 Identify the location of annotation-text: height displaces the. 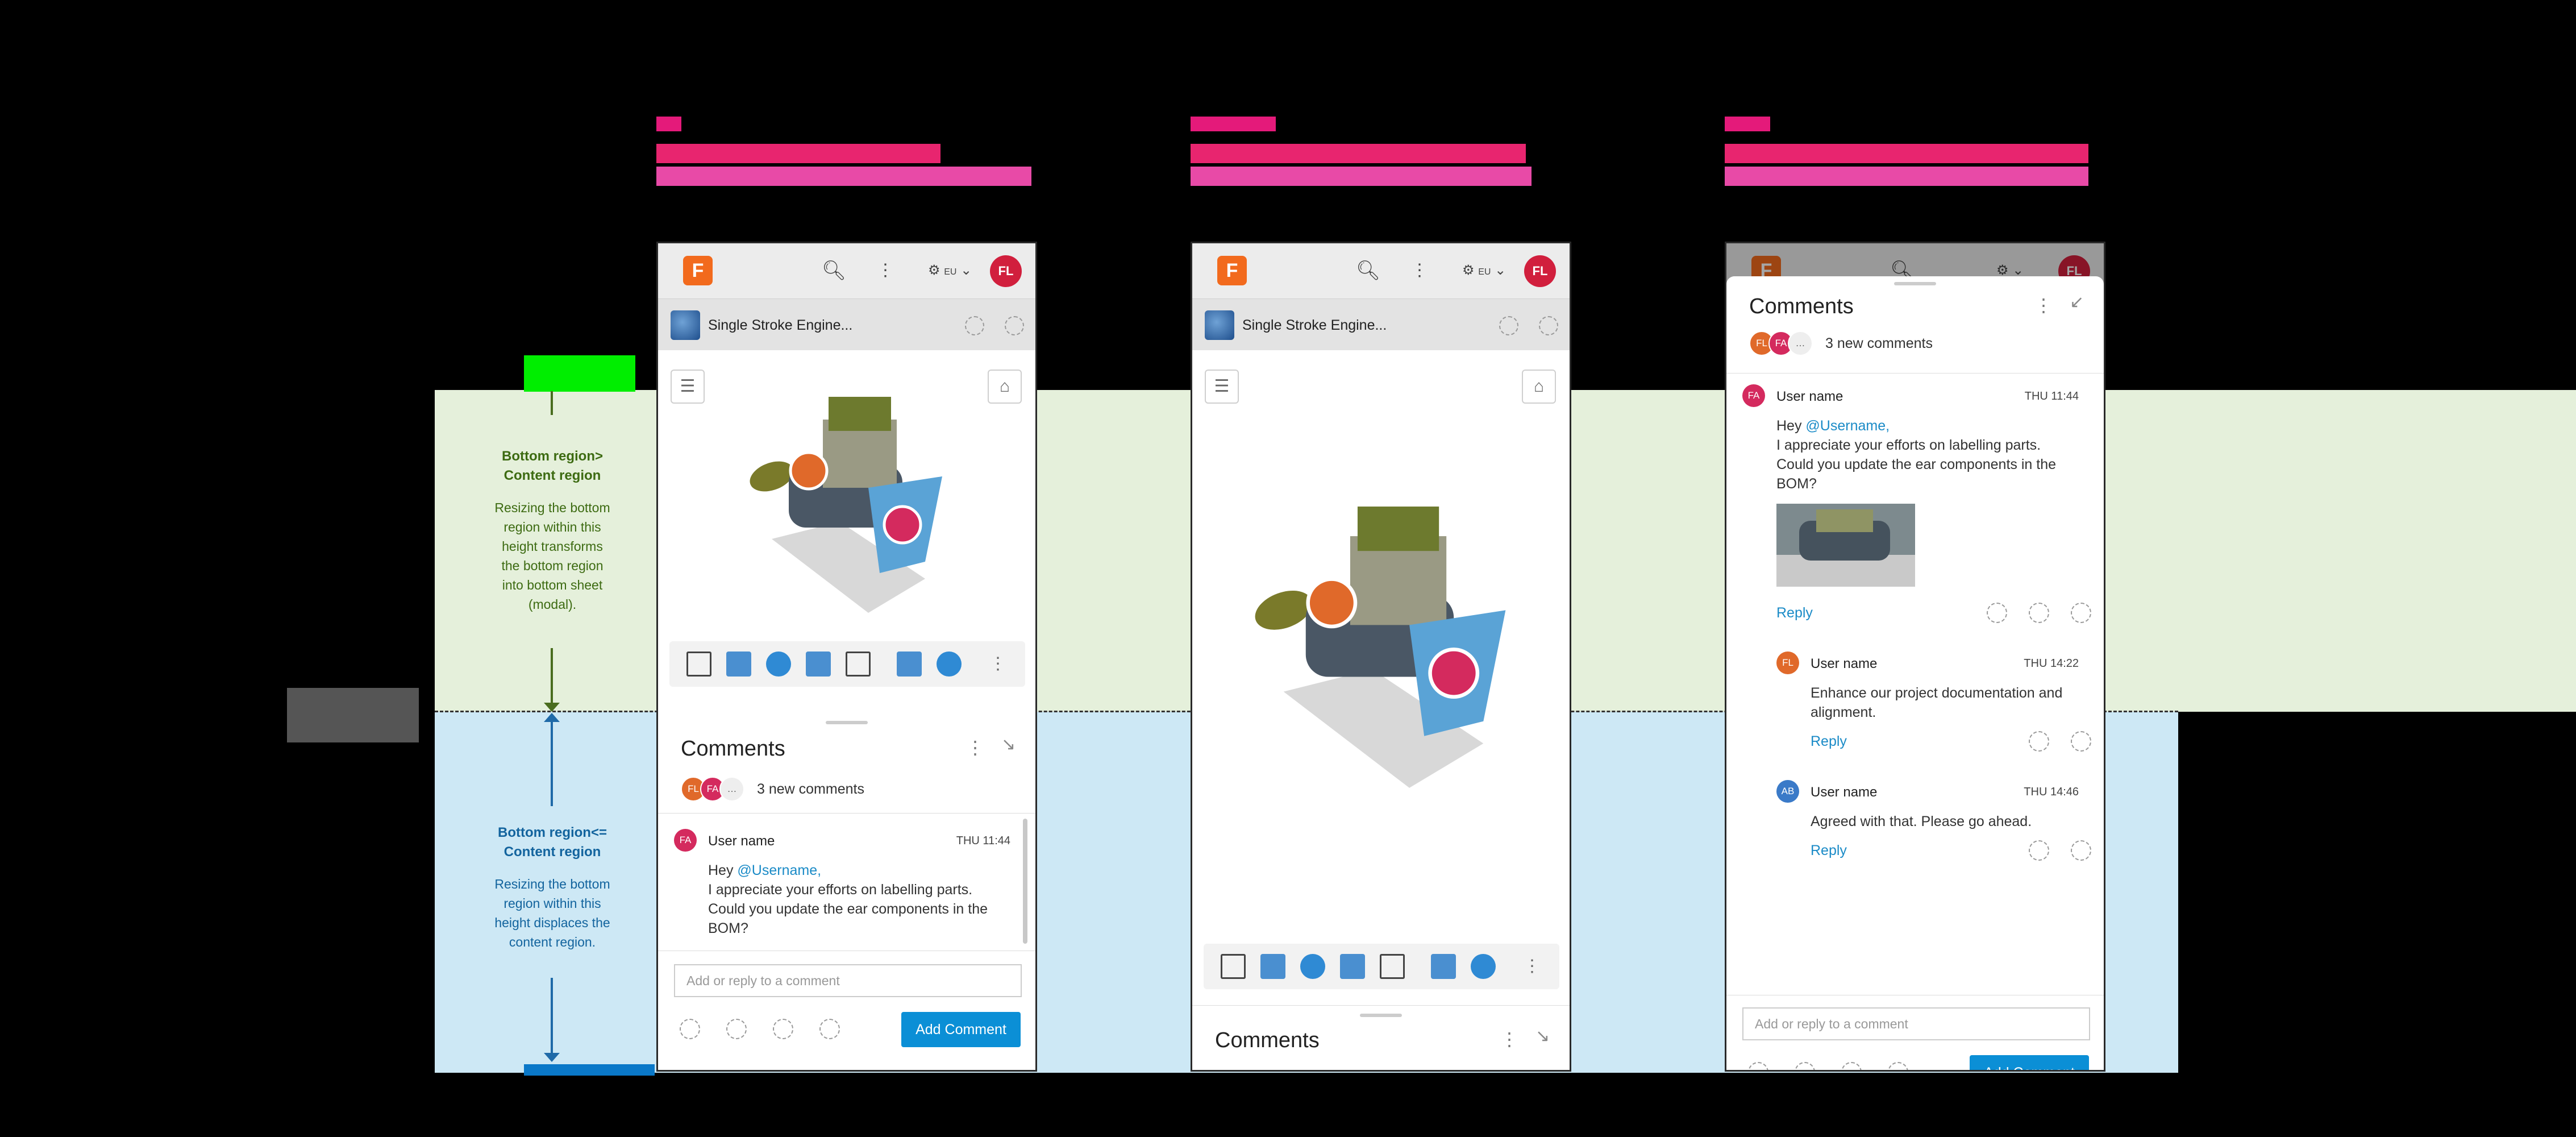
(552, 922).